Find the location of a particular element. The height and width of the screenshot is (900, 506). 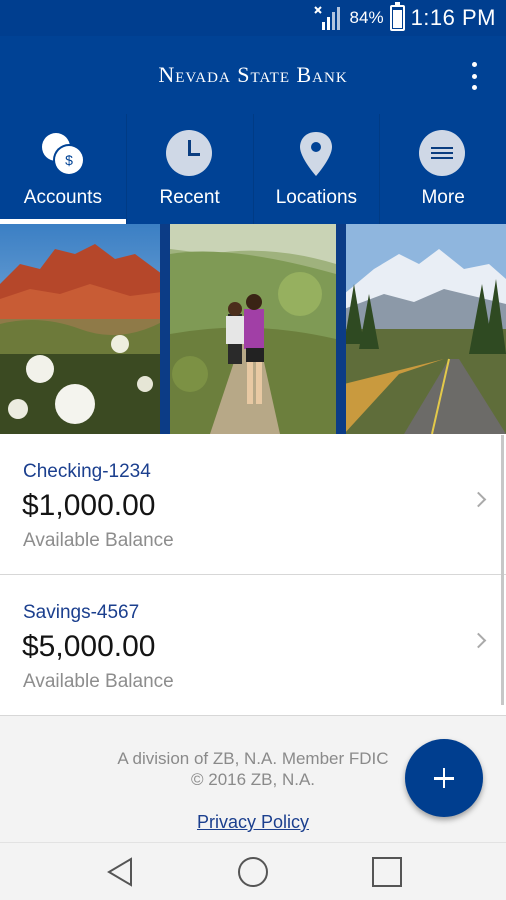

signal-icon is located at coordinates (328, 18).